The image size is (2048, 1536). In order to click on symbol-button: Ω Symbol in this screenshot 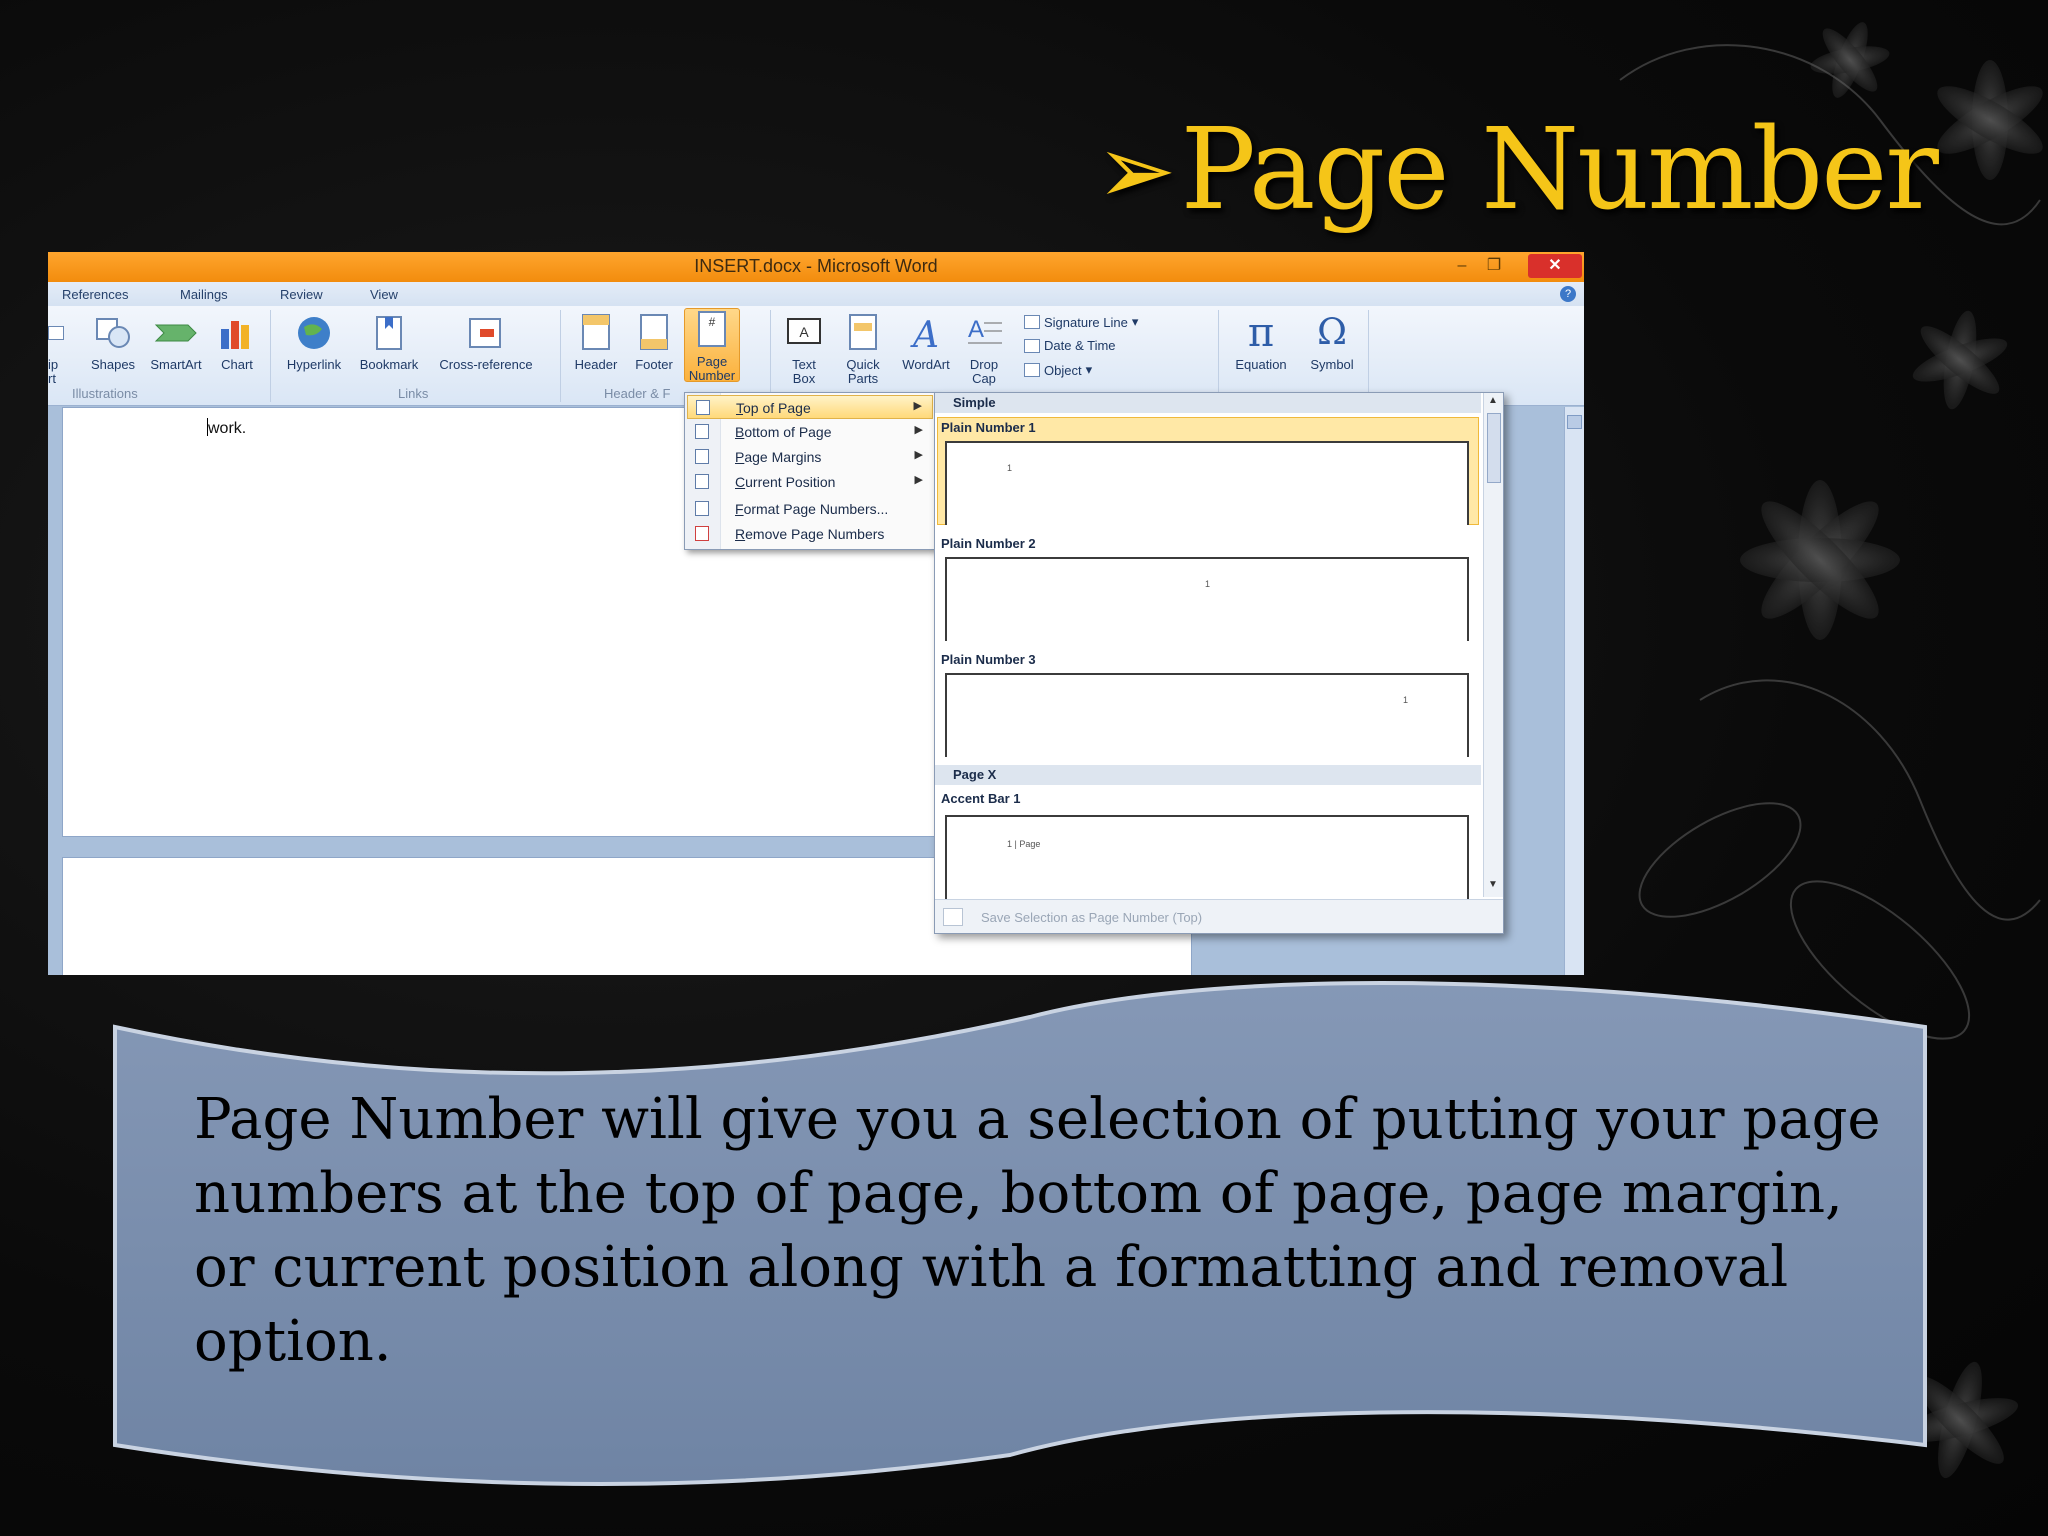, I will do `click(1332, 342)`.